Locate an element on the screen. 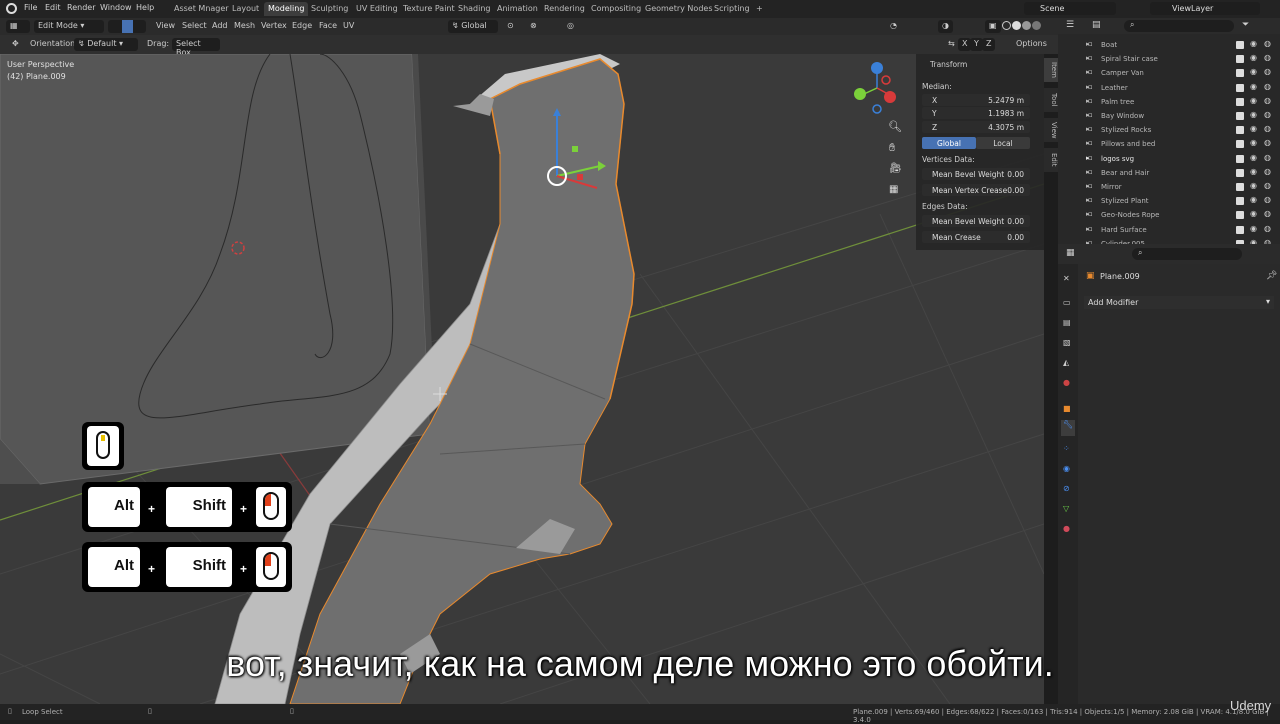 The height and width of the screenshot is (724, 1280). tab-item: Item is located at coordinates (1051, 70).